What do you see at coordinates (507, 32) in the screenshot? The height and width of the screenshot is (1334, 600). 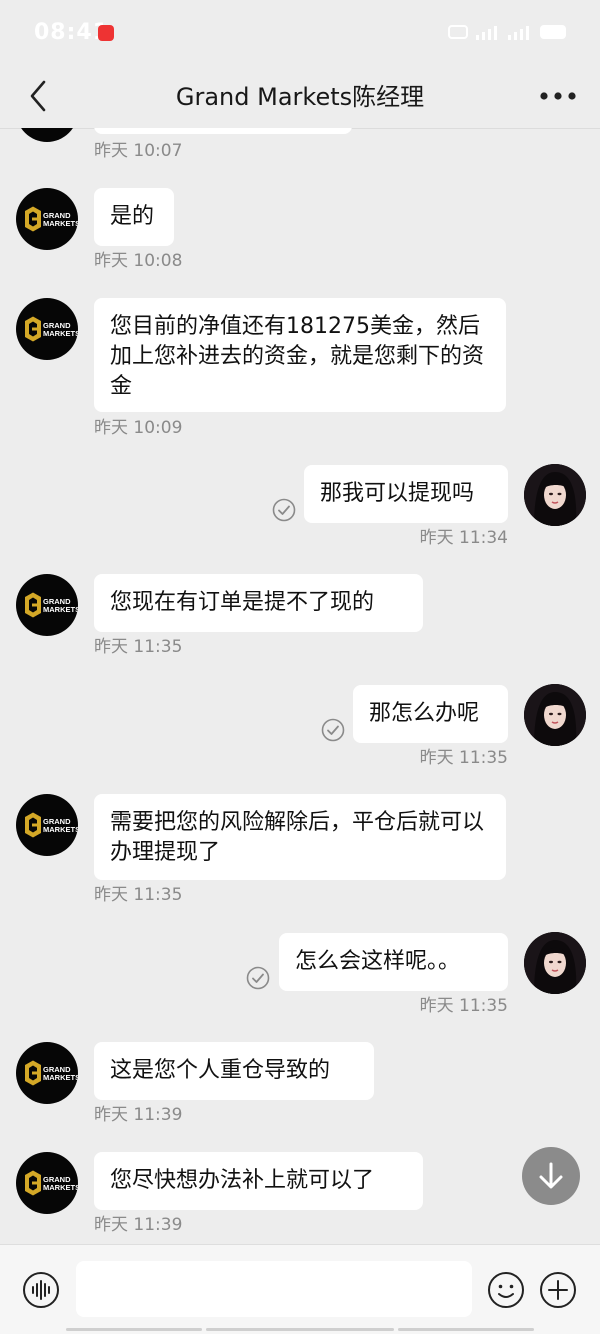 I see `status-icons` at bounding box center [507, 32].